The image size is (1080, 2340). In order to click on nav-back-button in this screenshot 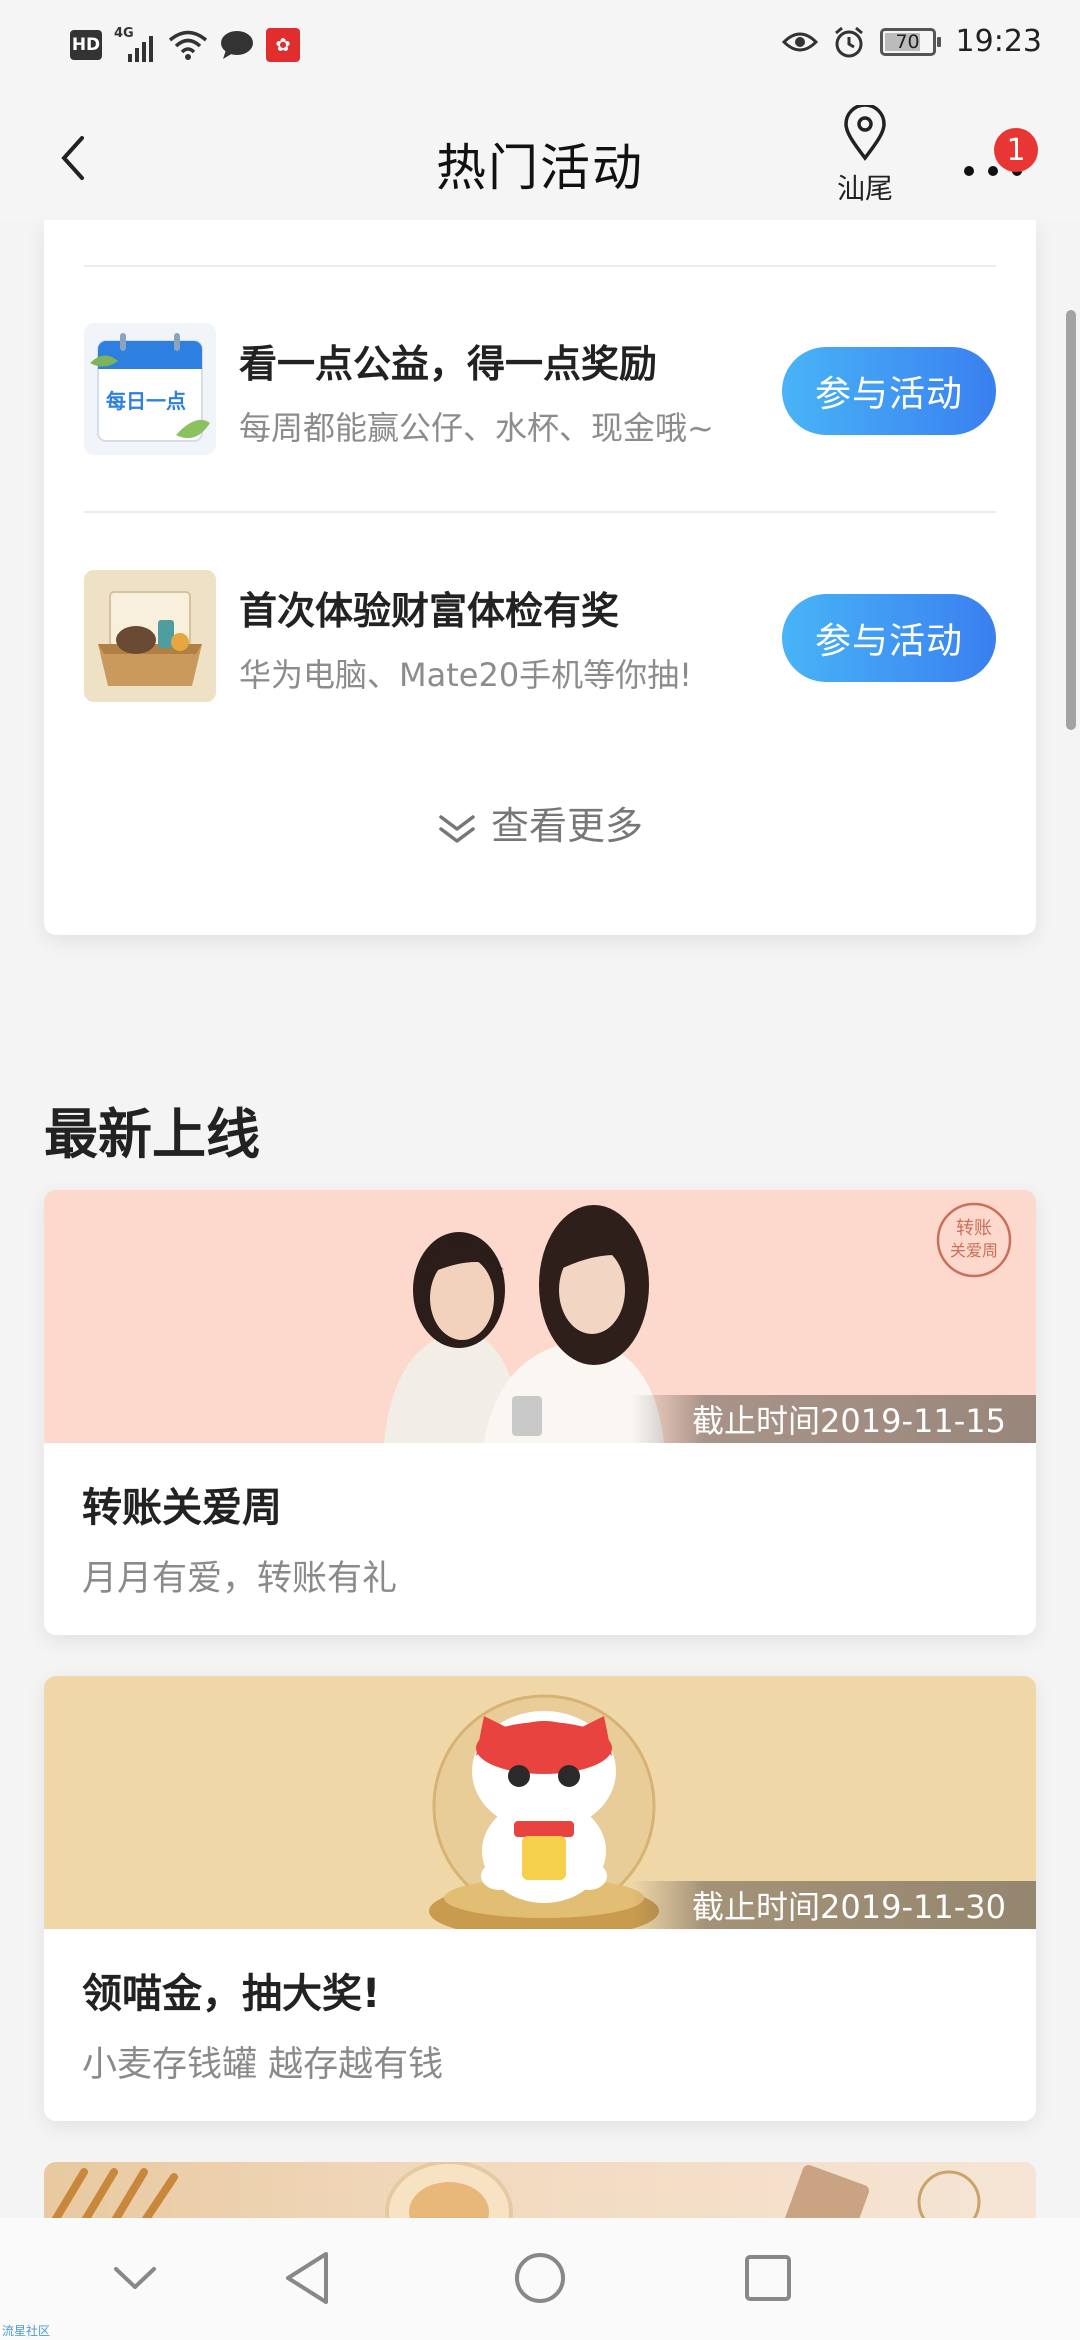, I will do `click(307, 2278)`.